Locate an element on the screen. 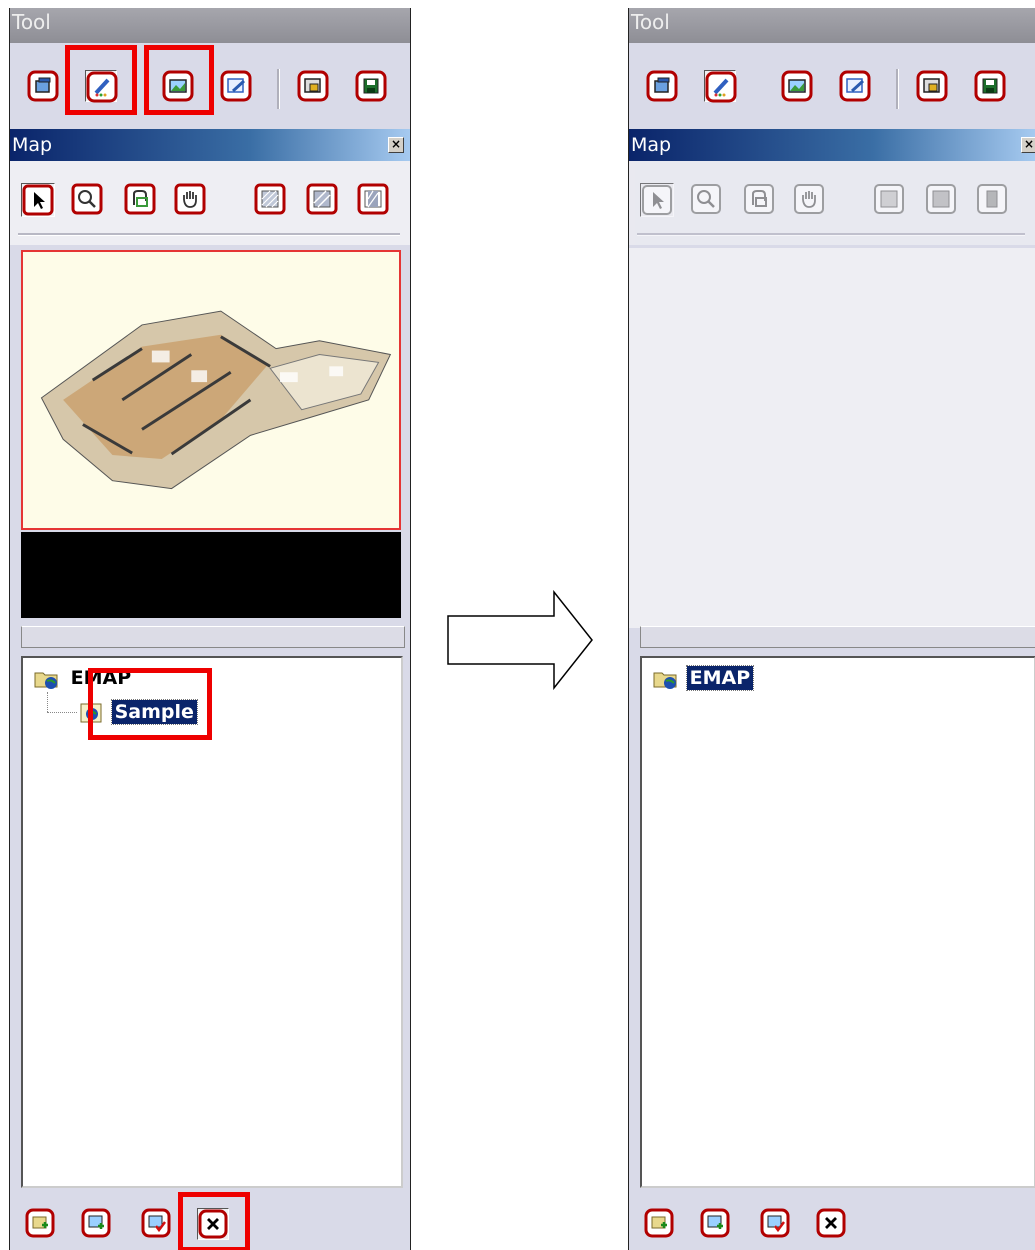 The width and height of the screenshot is (1035, 1250). preview-caption-bar is located at coordinates (211, 575).